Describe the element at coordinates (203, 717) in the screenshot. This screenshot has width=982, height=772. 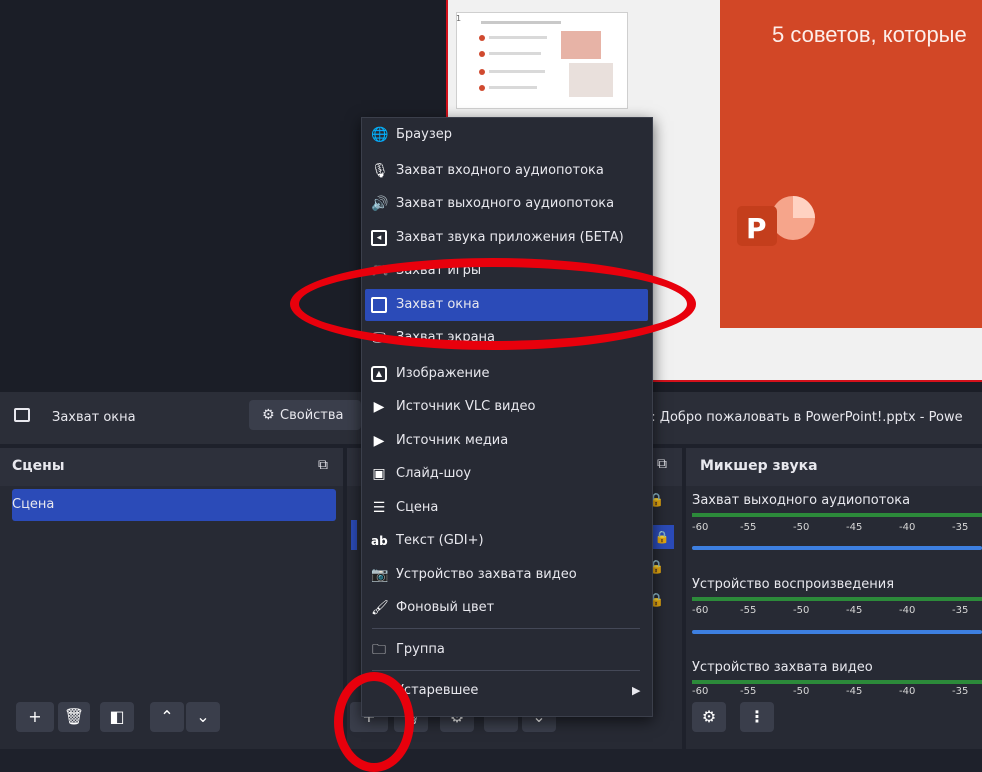
I see `move-down-button: ⌄` at that location.